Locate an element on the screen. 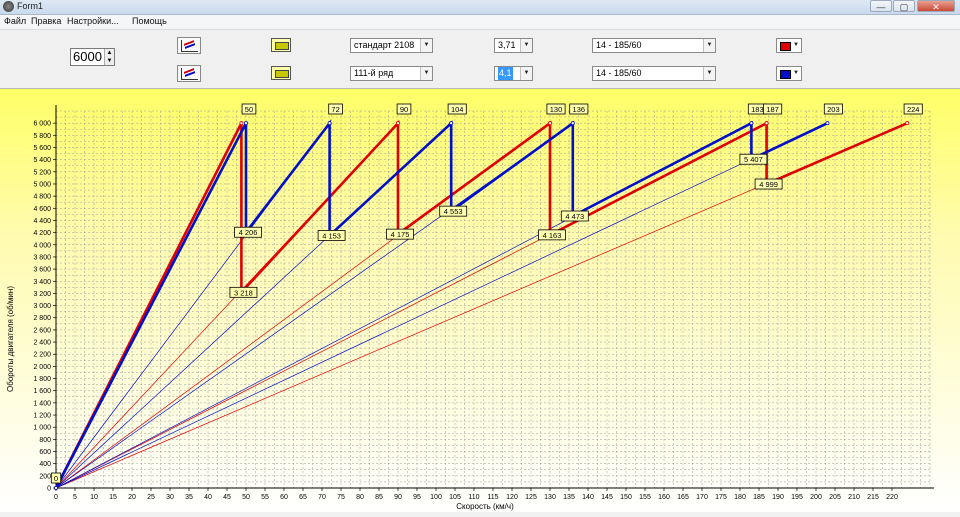 The width and height of the screenshot is (960, 517). row1-gearbox-value: стандарт 2108 is located at coordinates (384, 45).